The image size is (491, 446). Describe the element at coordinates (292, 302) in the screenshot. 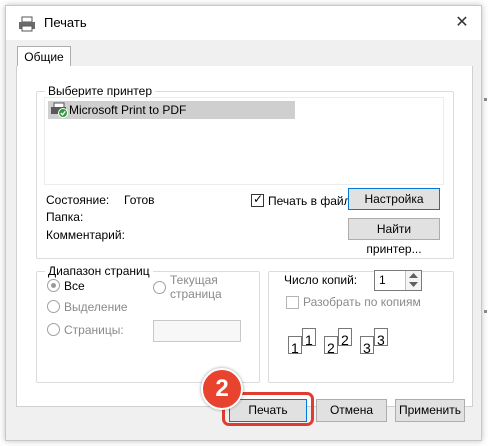

I see `collate-checkbox` at that location.